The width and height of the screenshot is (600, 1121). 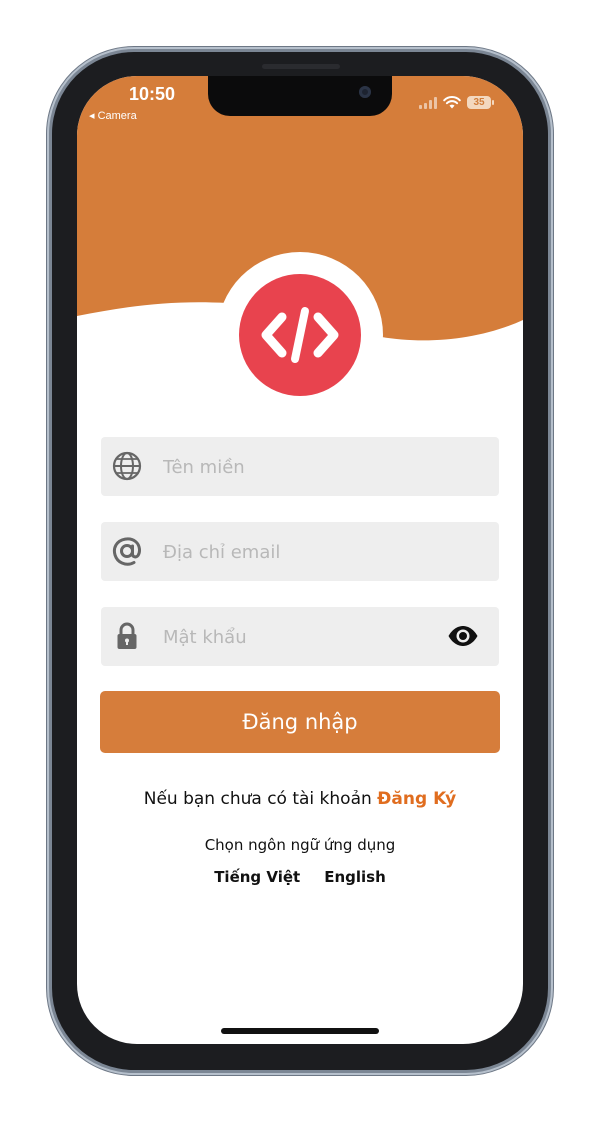 What do you see at coordinates (300, 845) in the screenshot?
I see `language-prompt: Chọn ngôn ngữ ứng dụng` at bounding box center [300, 845].